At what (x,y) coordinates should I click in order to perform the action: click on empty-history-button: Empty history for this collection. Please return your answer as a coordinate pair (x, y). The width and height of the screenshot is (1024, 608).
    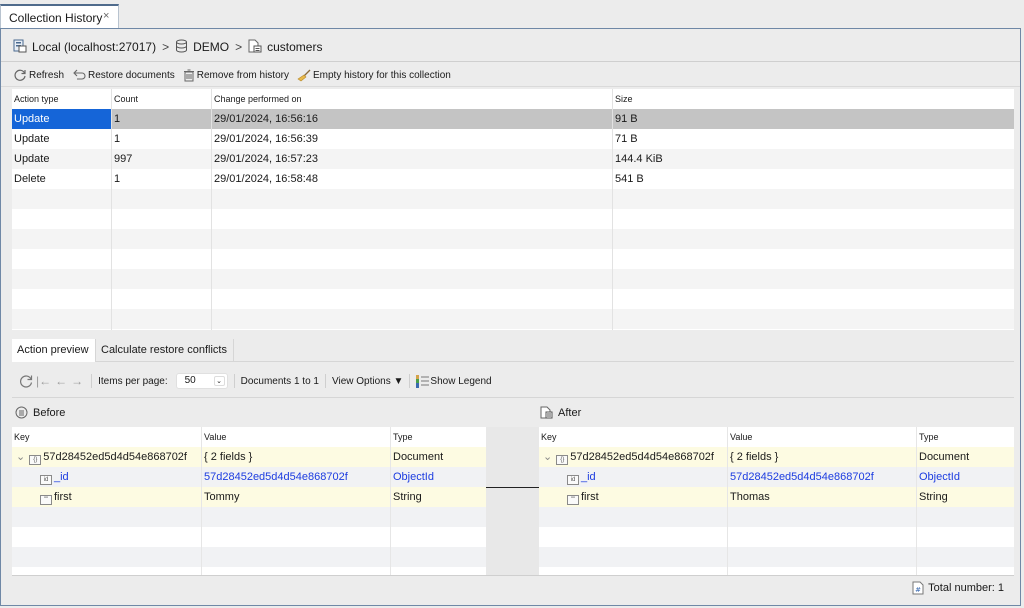
    Looking at the image, I should click on (374, 75).